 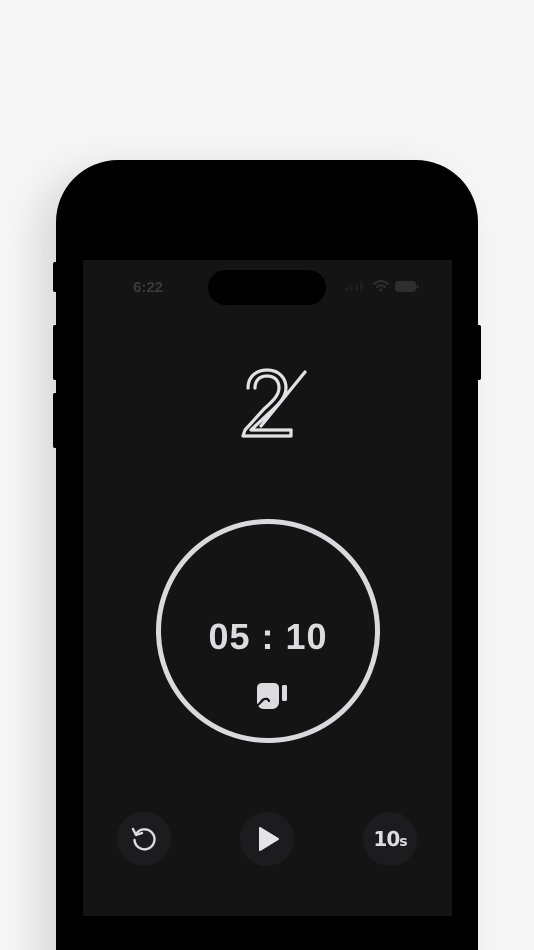 I want to click on timer-display: 05 : 10, so click(x=268, y=636).